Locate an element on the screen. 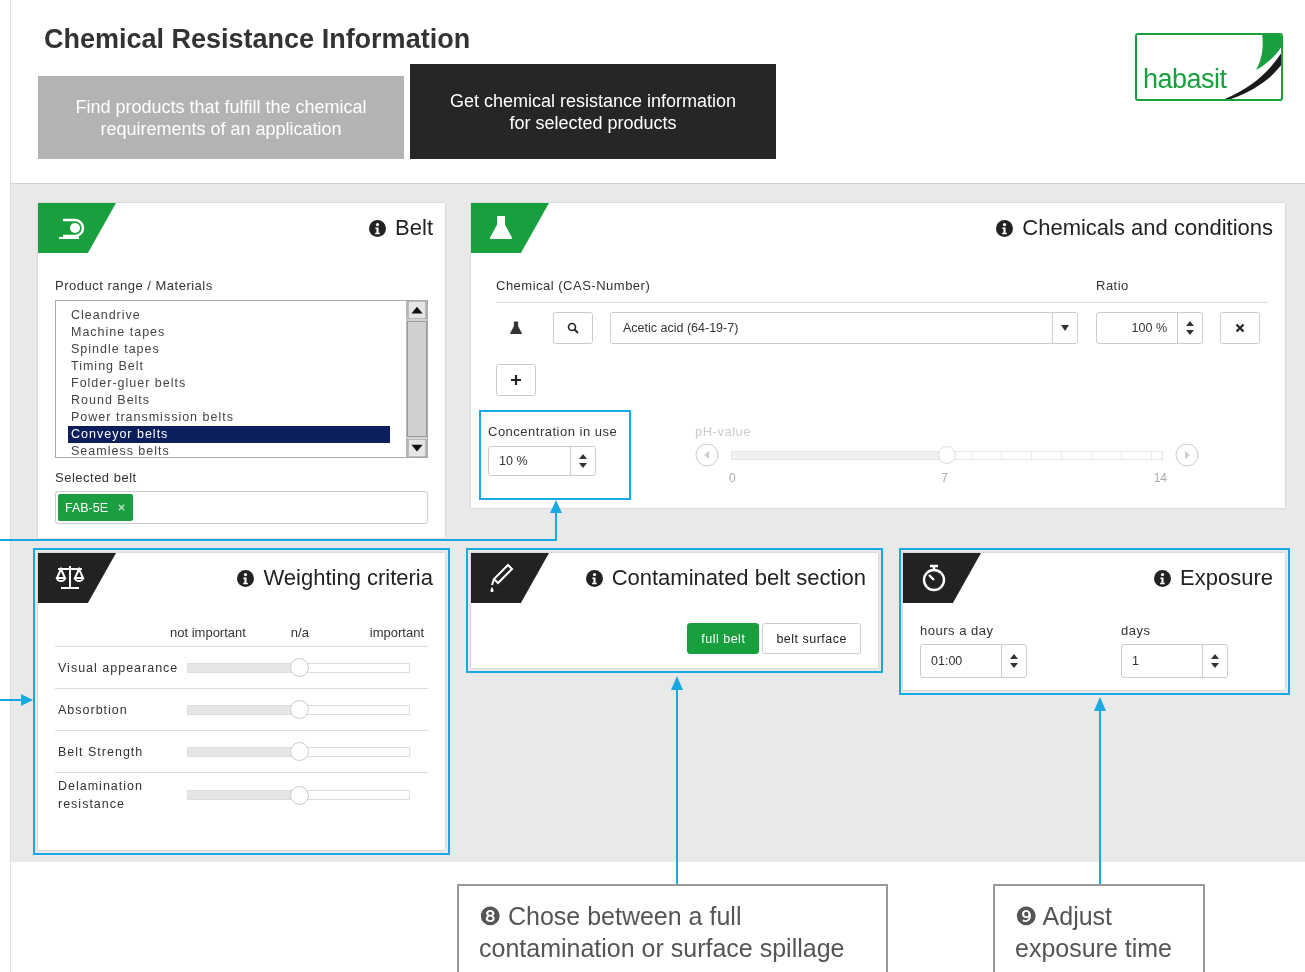 Image resolution: width=1305 pixels, height=972 pixels. panel-title: Contaminated belt section is located at coordinates (738, 578).